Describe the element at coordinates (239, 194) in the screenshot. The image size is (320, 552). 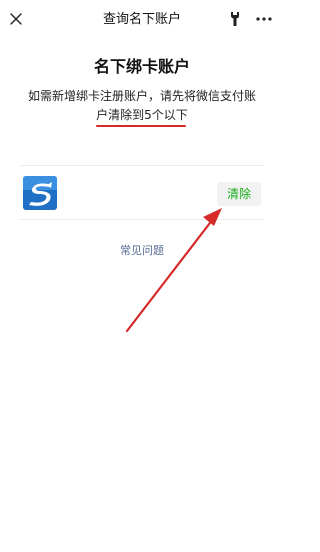
I see `clear-button: 清除` at that location.